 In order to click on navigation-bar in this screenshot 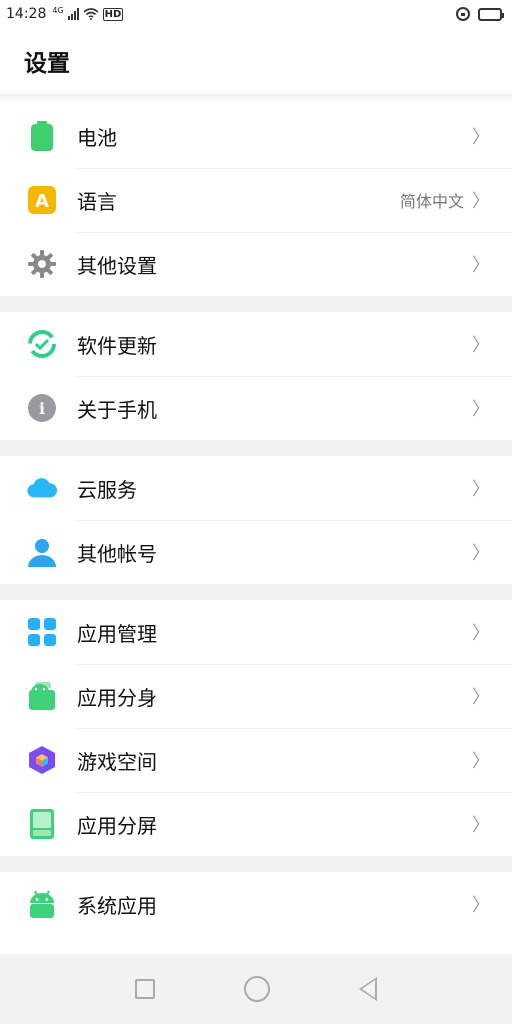, I will do `click(256, 989)`.